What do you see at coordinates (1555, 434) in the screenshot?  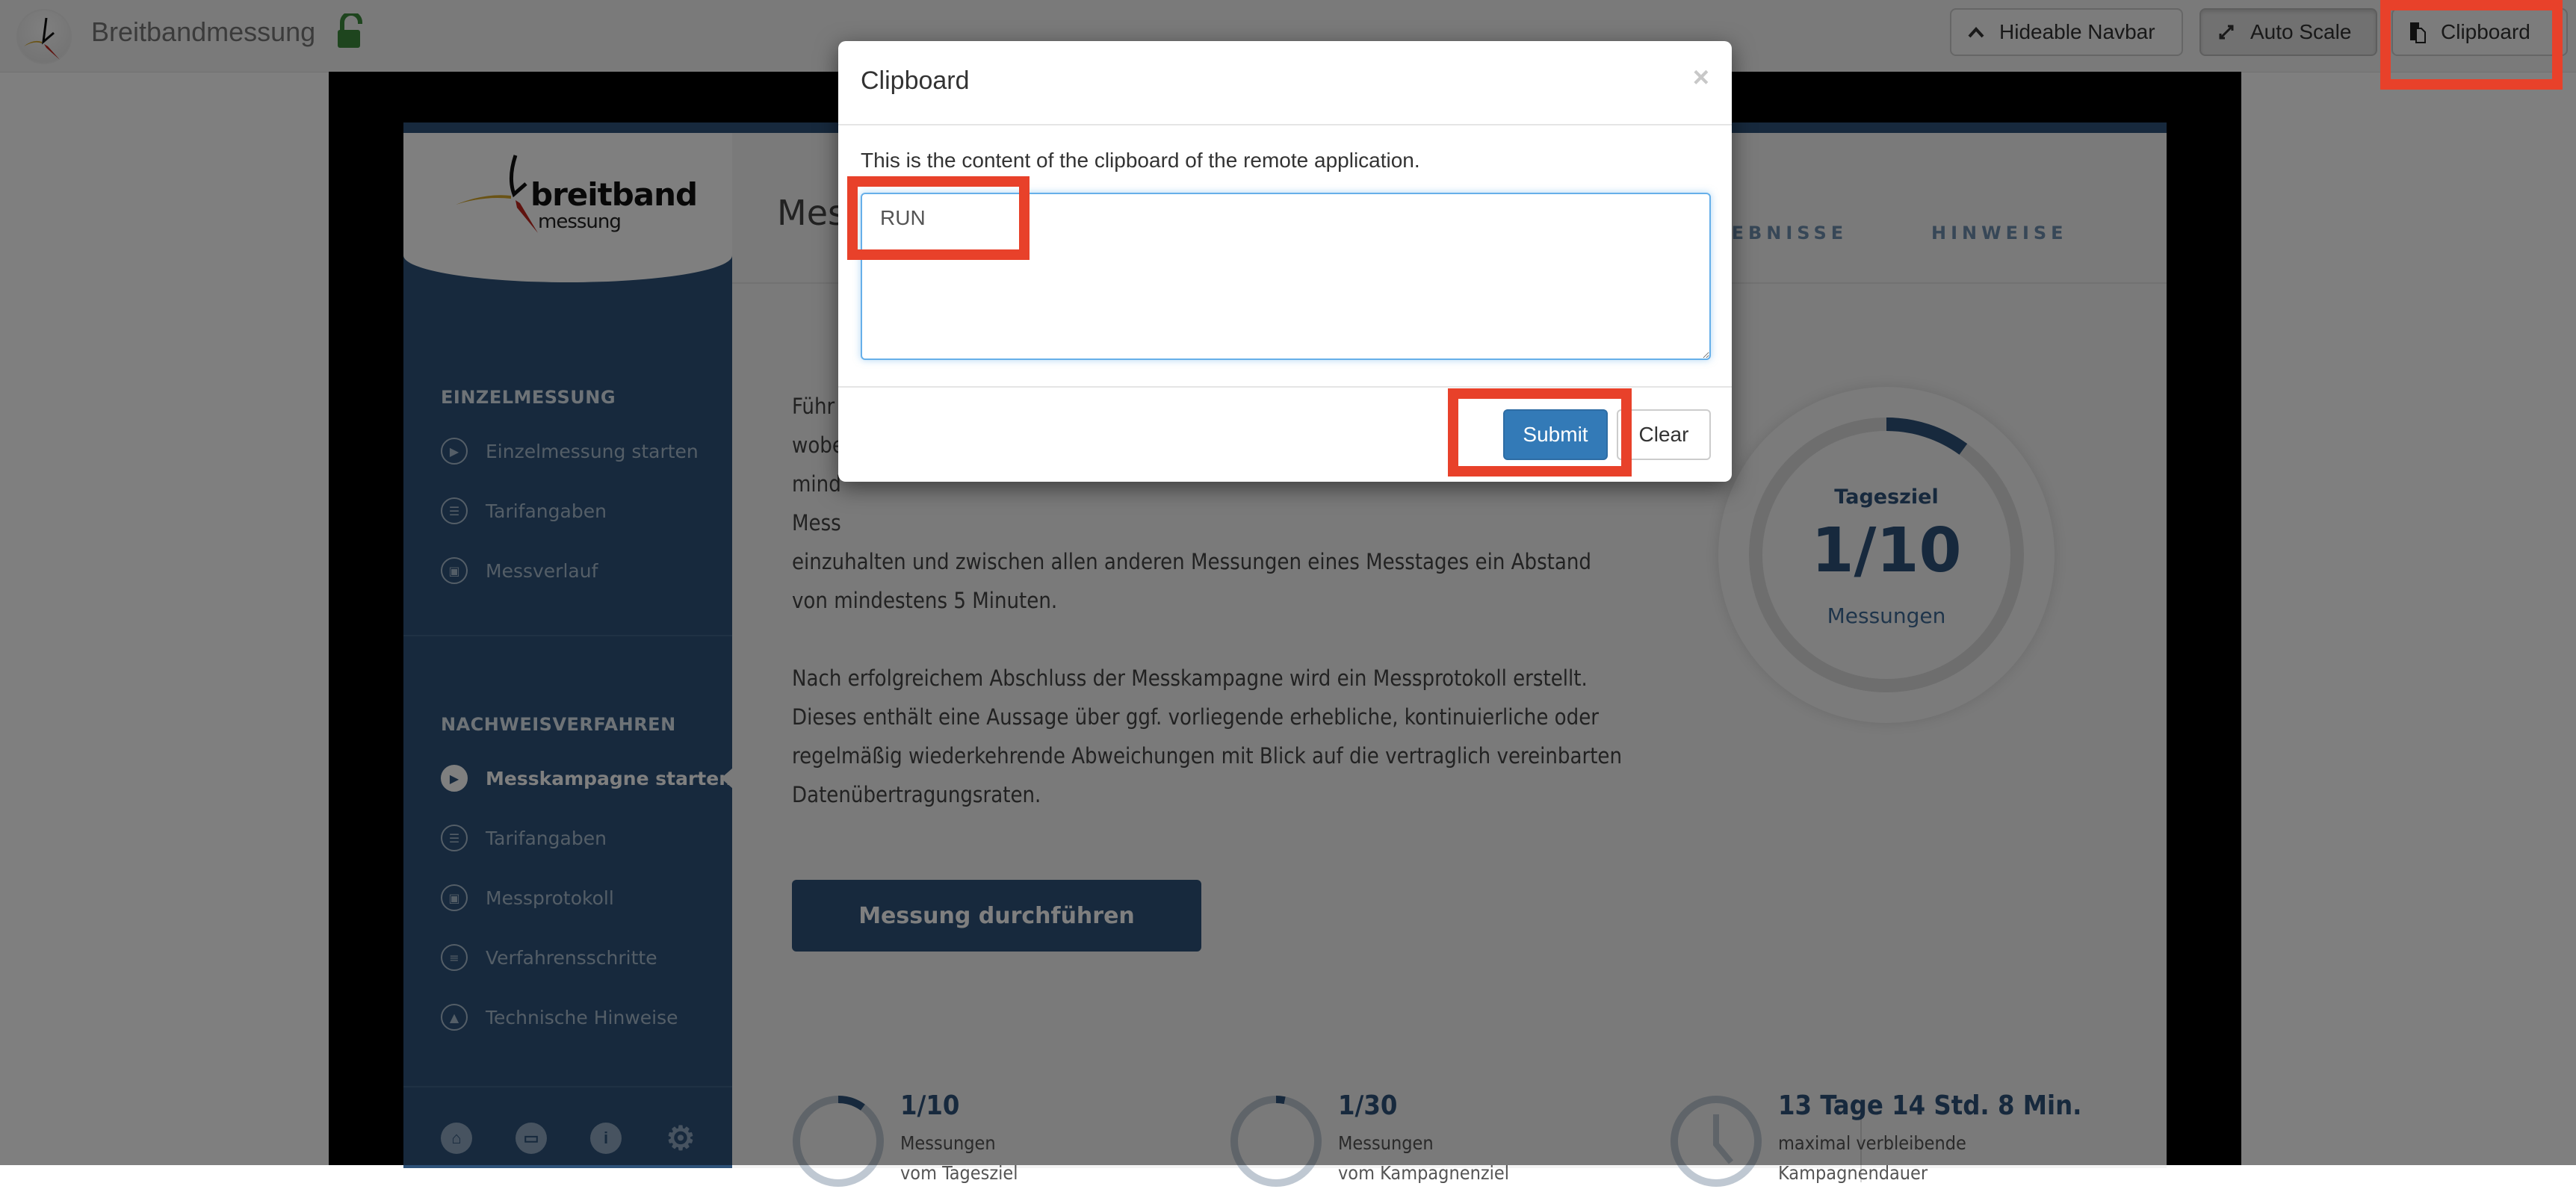 I see `submit-button: Submit` at bounding box center [1555, 434].